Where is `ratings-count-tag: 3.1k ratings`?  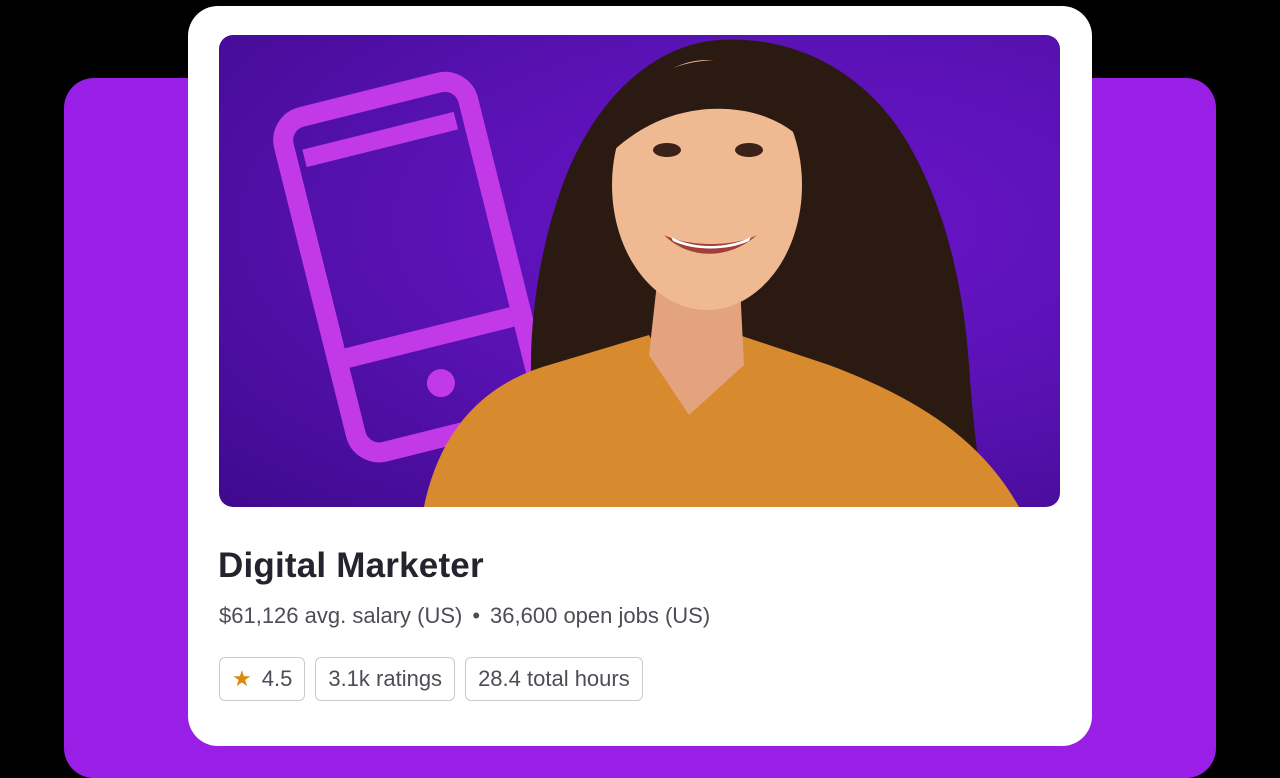
ratings-count-tag: 3.1k ratings is located at coordinates (385, 679).